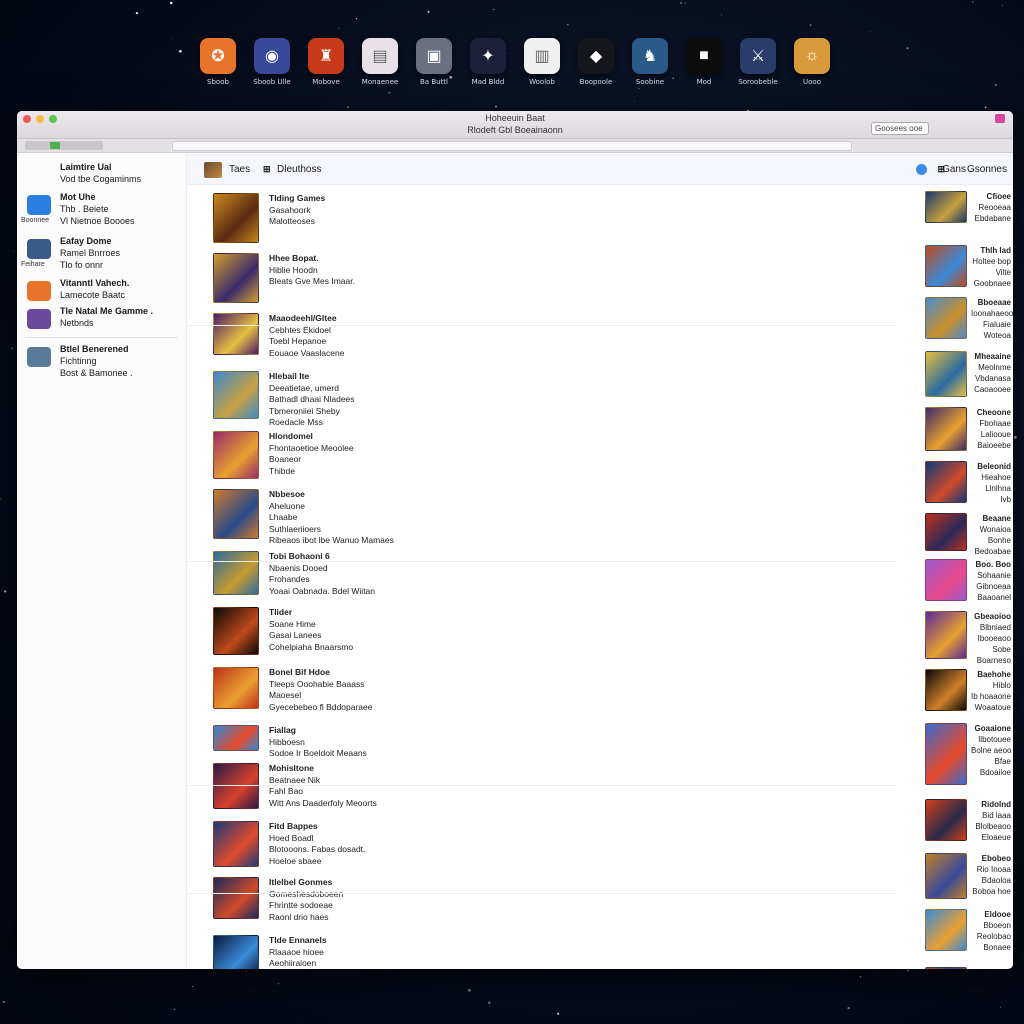 This screenshot has width=1024, height=1024. What do you see at coordinates (993, 869) in the screenshot?
I see `game-detail: Rio Inoaa` at bounding box center [993, 869].